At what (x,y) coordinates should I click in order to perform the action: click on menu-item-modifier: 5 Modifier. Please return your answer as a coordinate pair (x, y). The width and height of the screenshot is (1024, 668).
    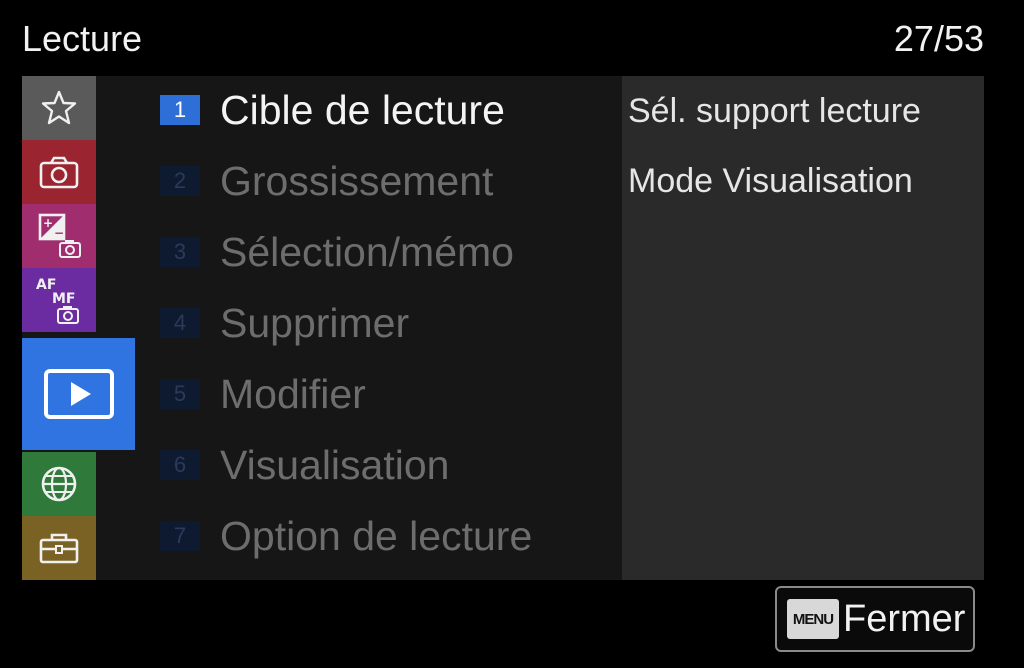
    Looking at the image, I should click on (263, 394).